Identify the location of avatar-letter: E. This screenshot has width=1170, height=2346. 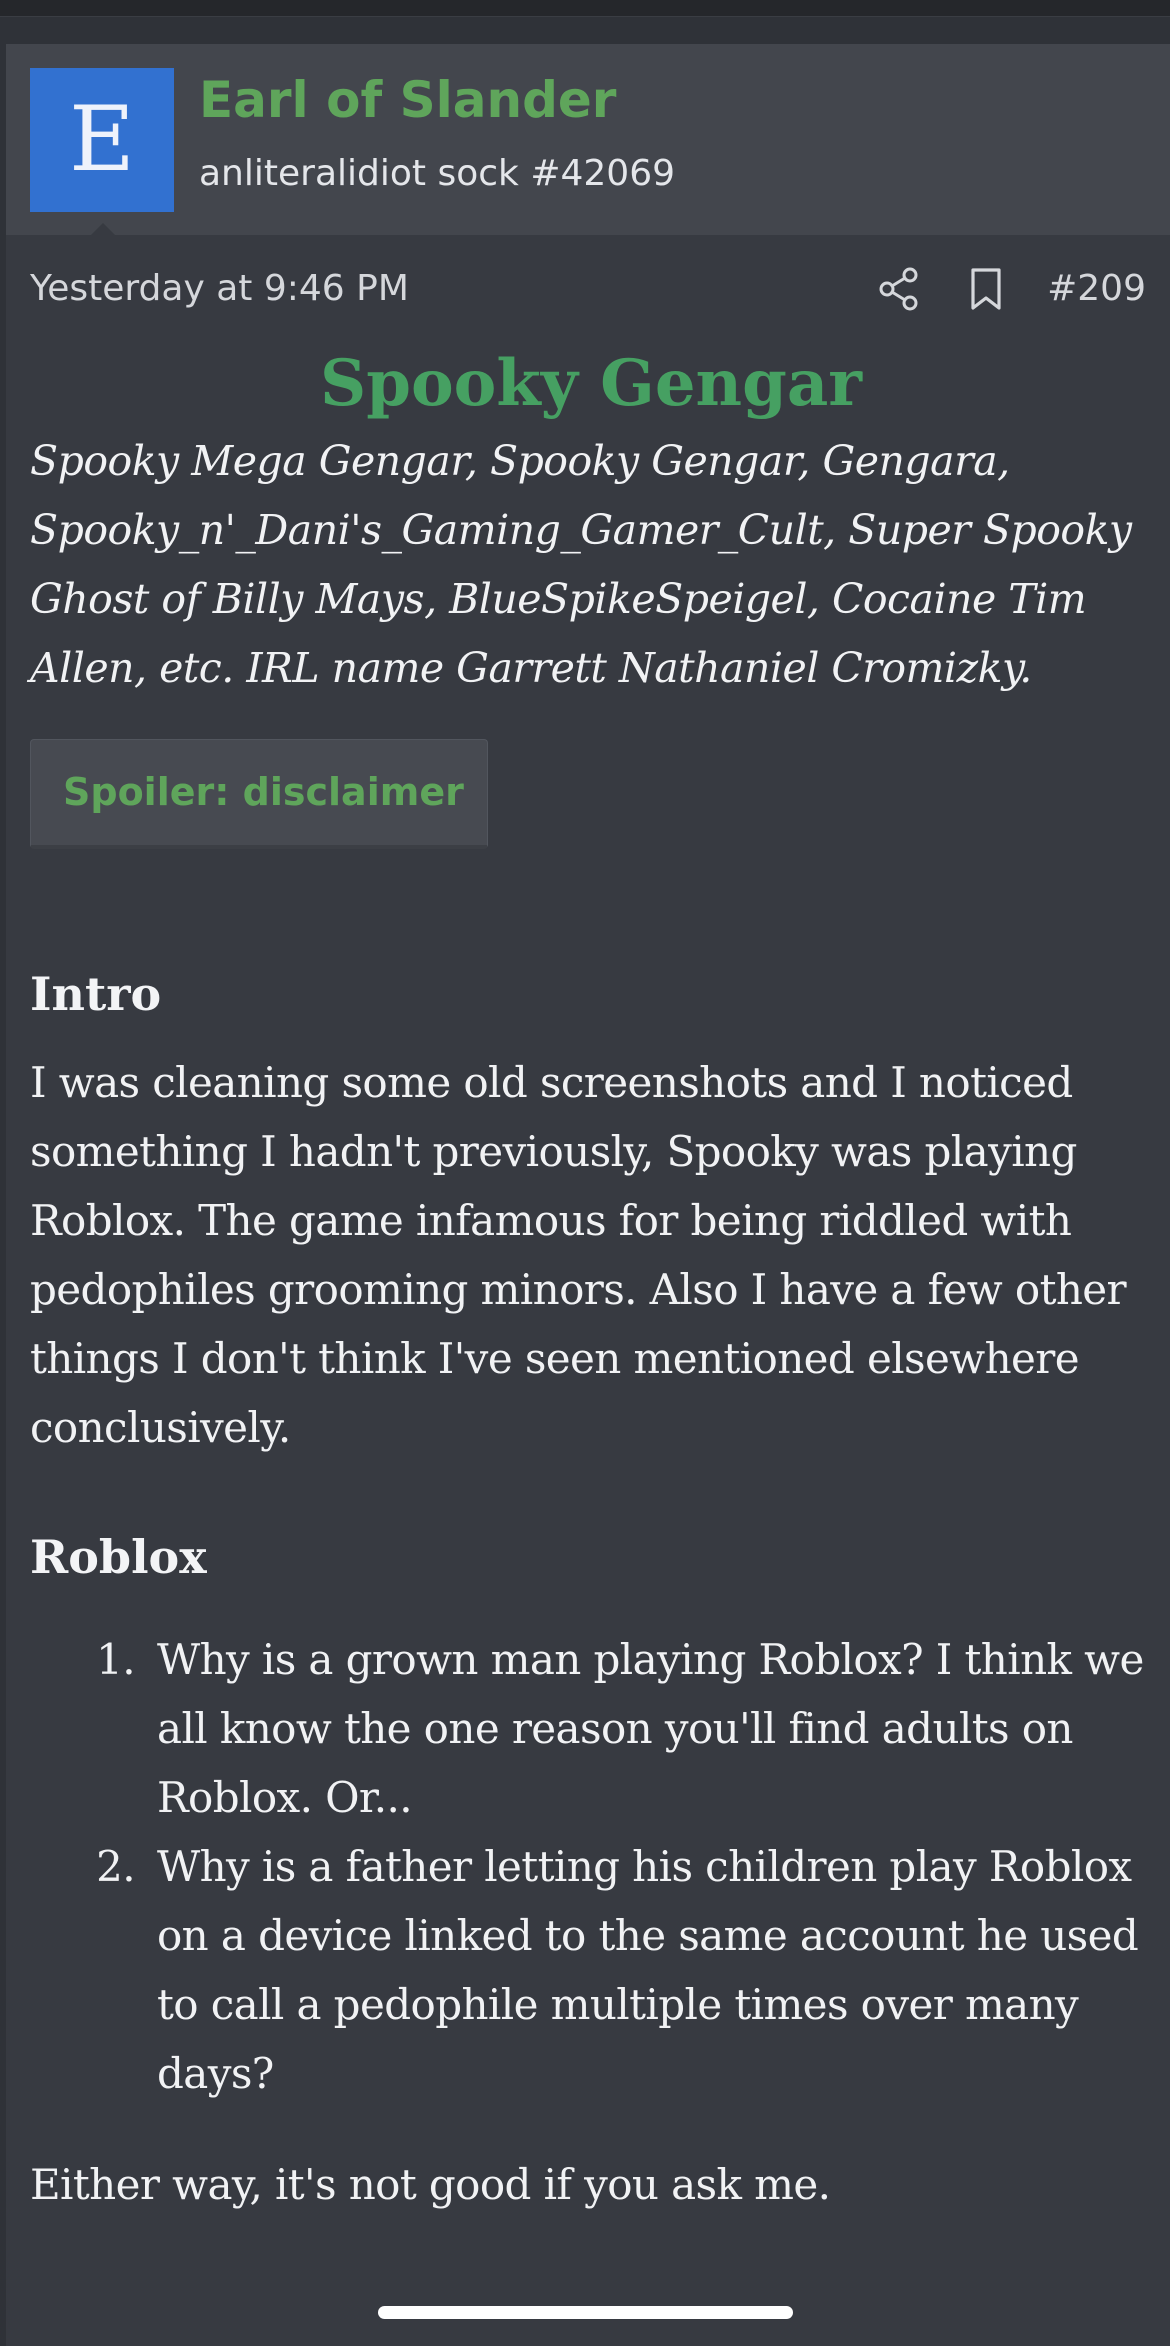
(102, 139).